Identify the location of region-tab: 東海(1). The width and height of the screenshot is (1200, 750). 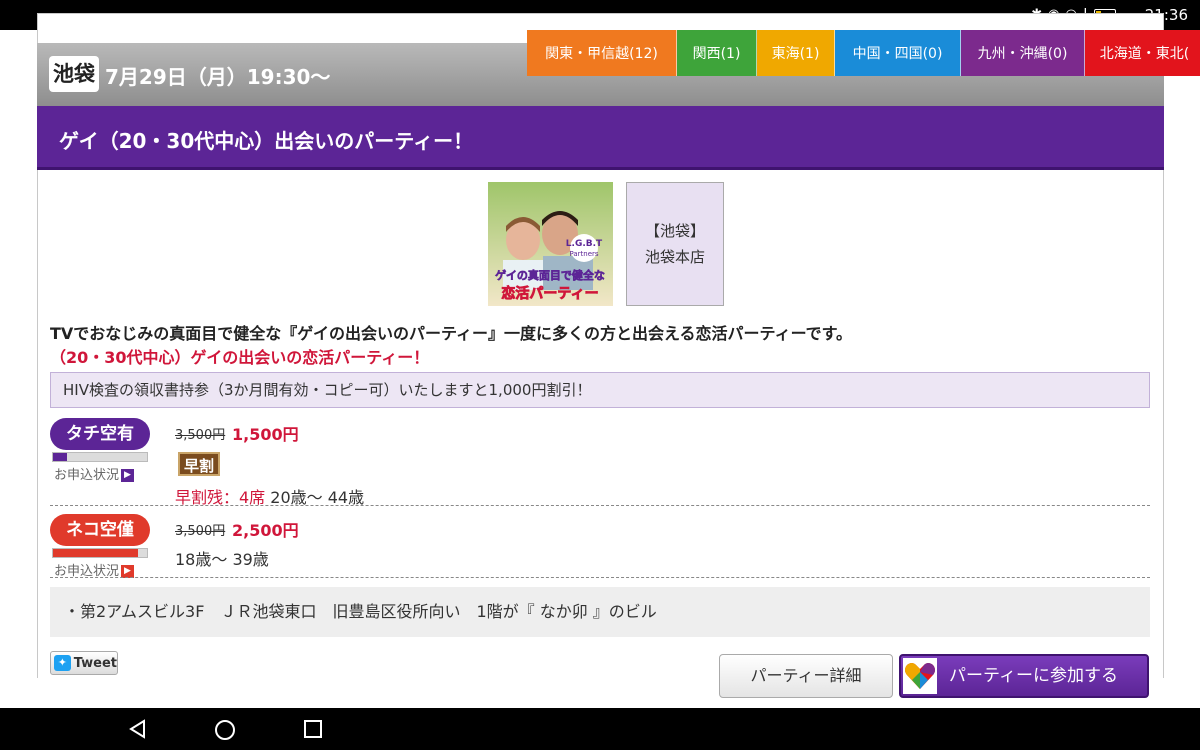
(796, 53).